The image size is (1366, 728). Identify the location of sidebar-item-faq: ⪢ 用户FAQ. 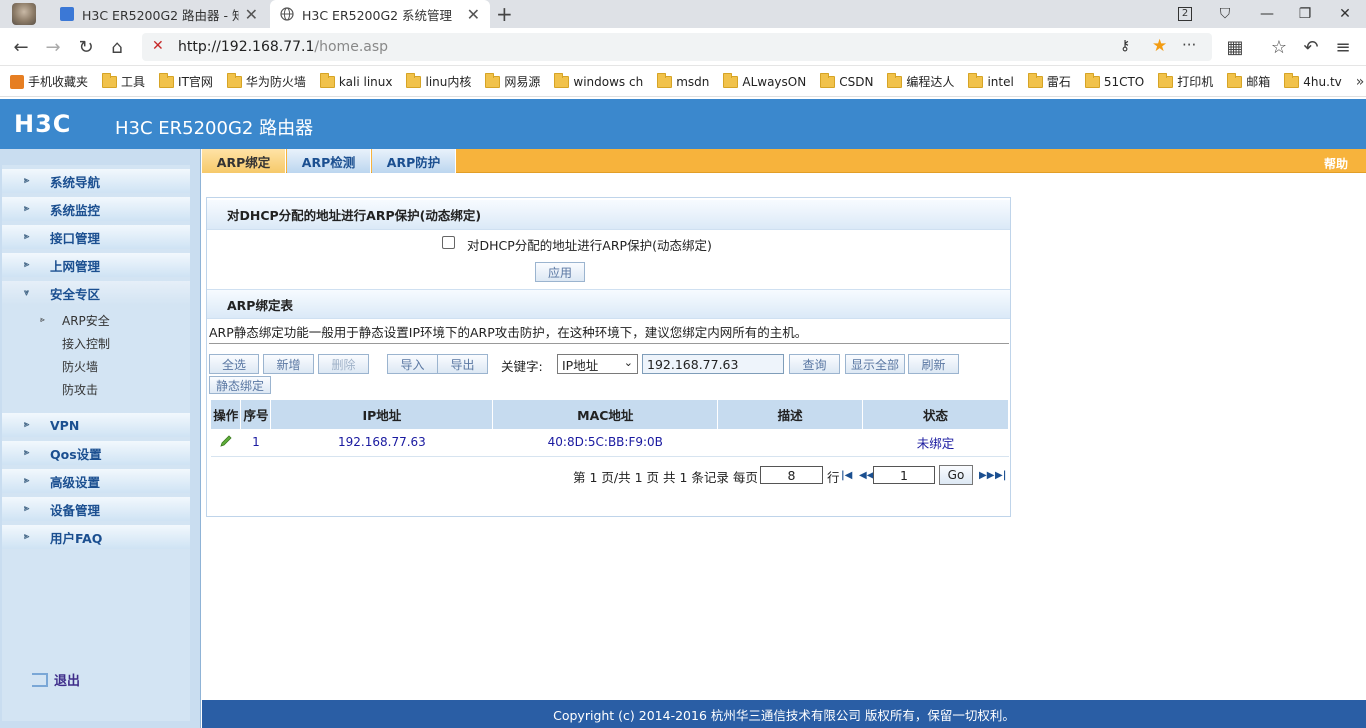
(96, 537).